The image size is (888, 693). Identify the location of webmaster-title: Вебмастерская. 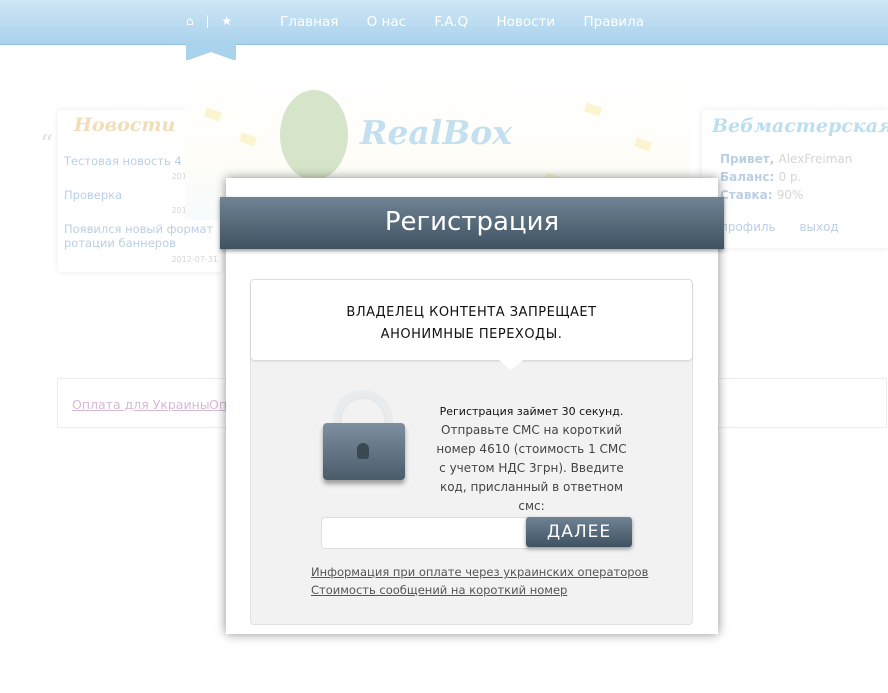
(800, 126).